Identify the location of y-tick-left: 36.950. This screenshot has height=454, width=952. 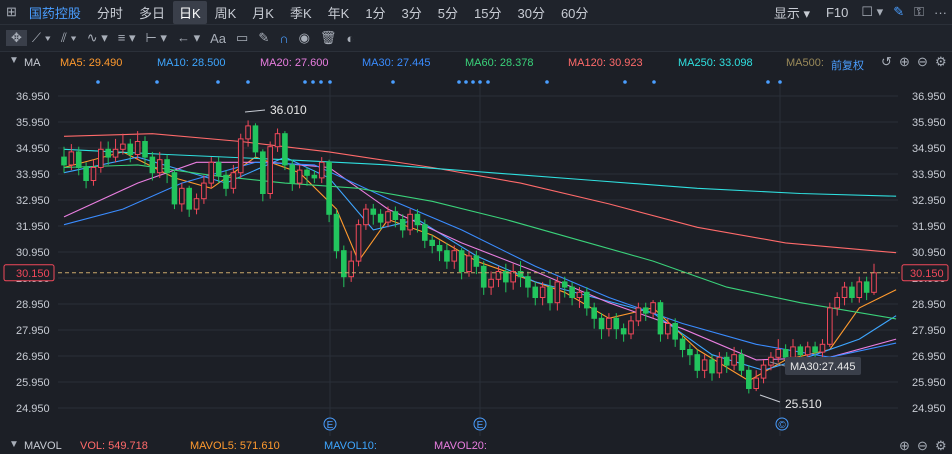
(33, 97).